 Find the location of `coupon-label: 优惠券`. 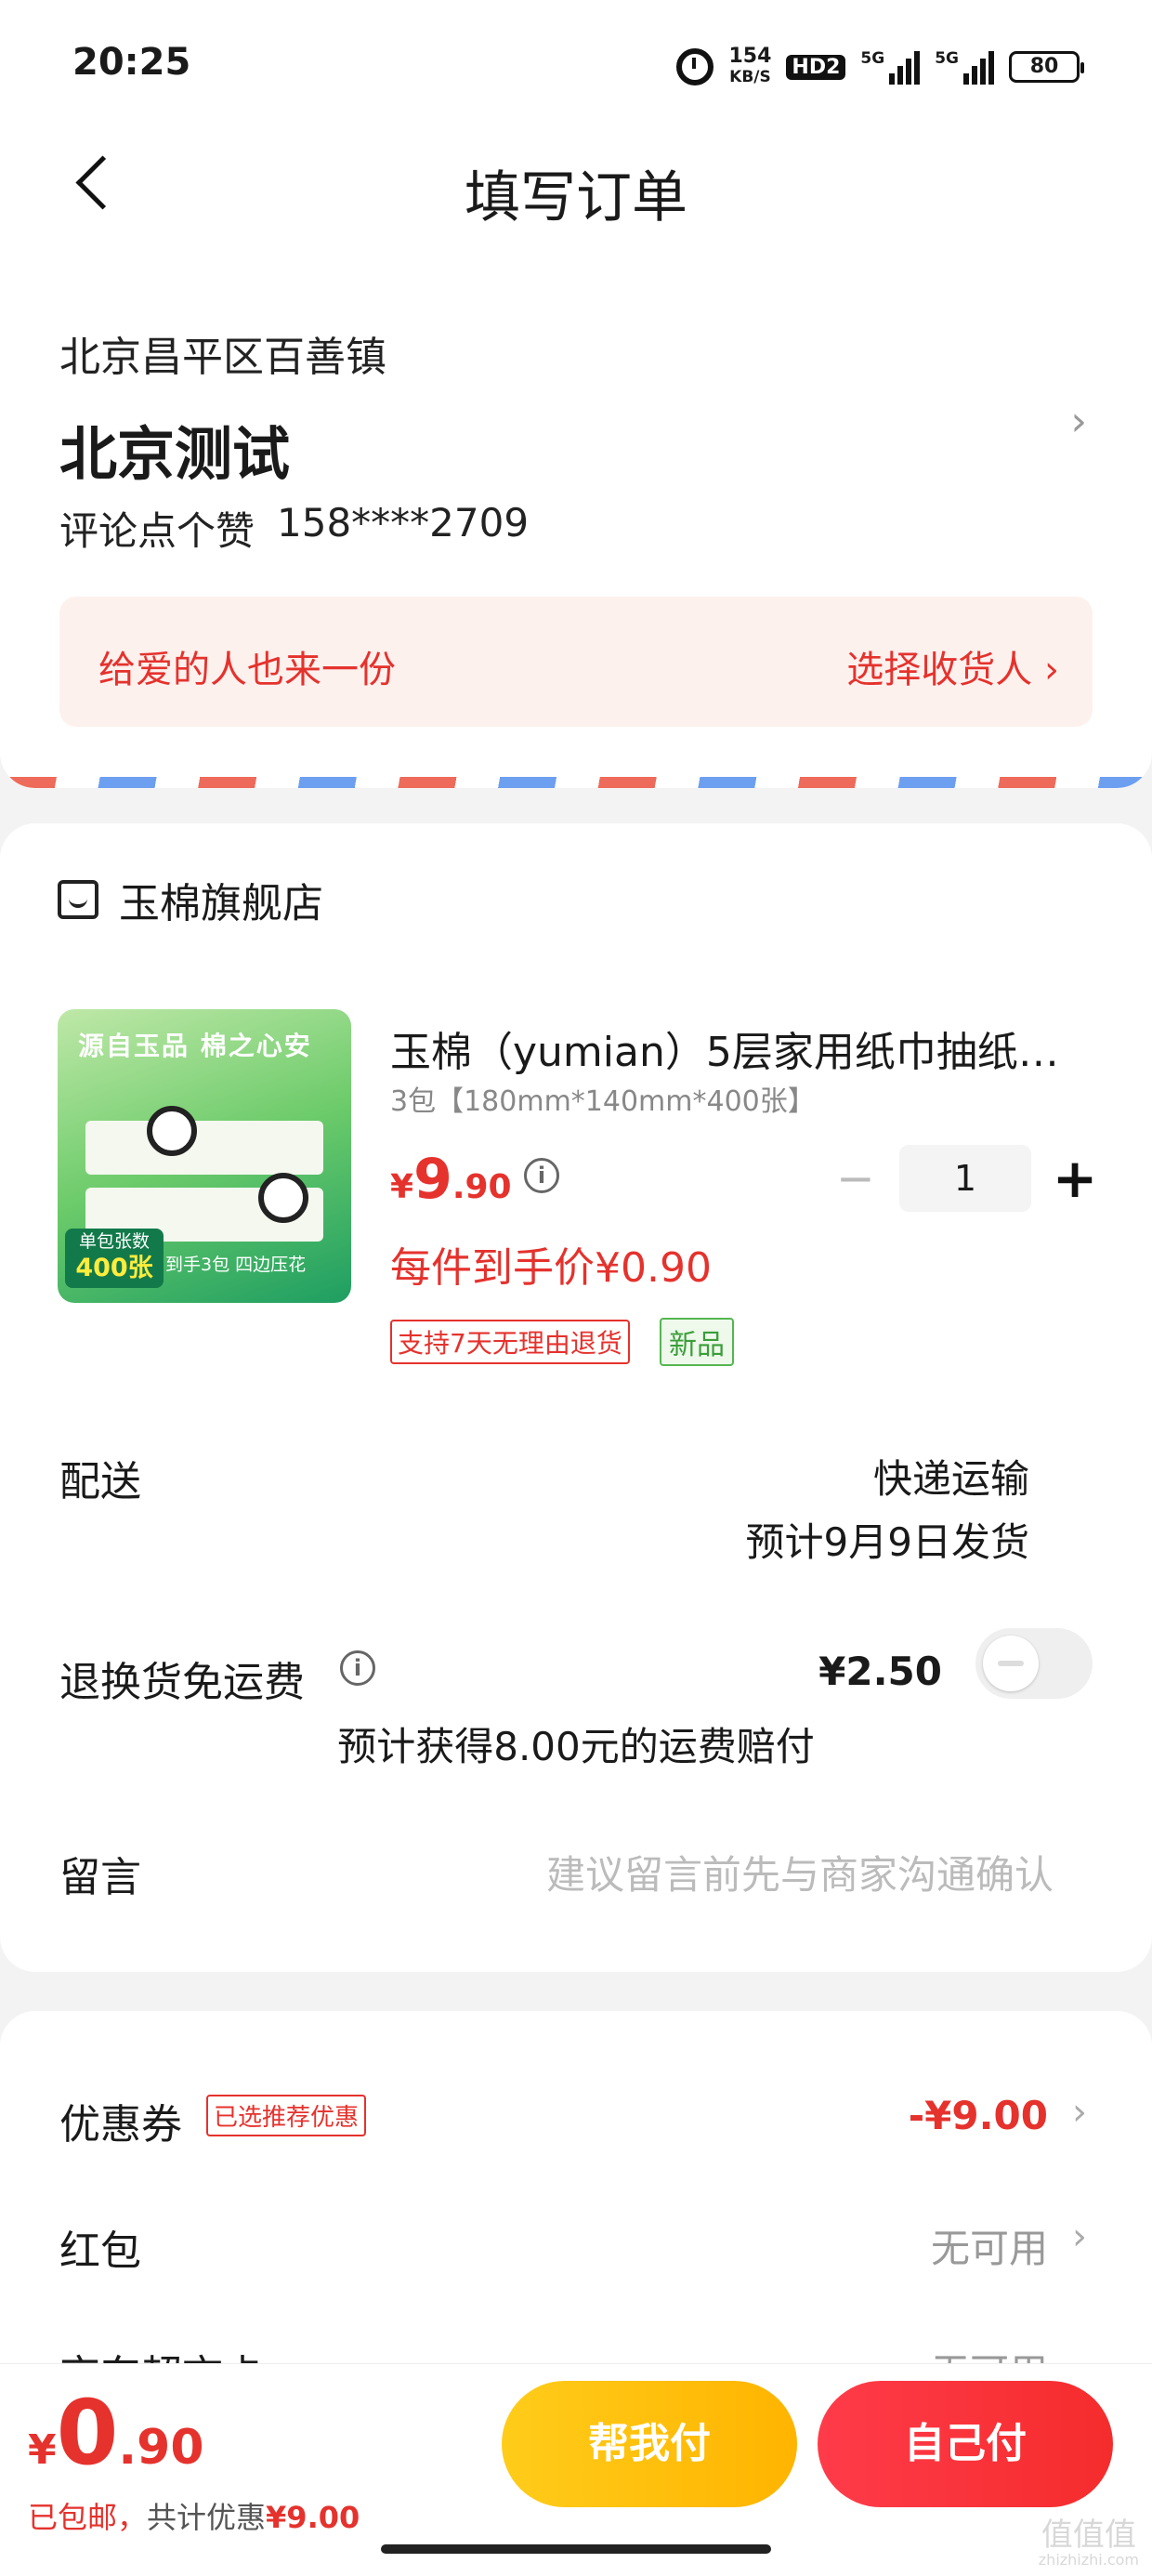

coupon-label: 优惠券 is located at coordinates (121, 2125).